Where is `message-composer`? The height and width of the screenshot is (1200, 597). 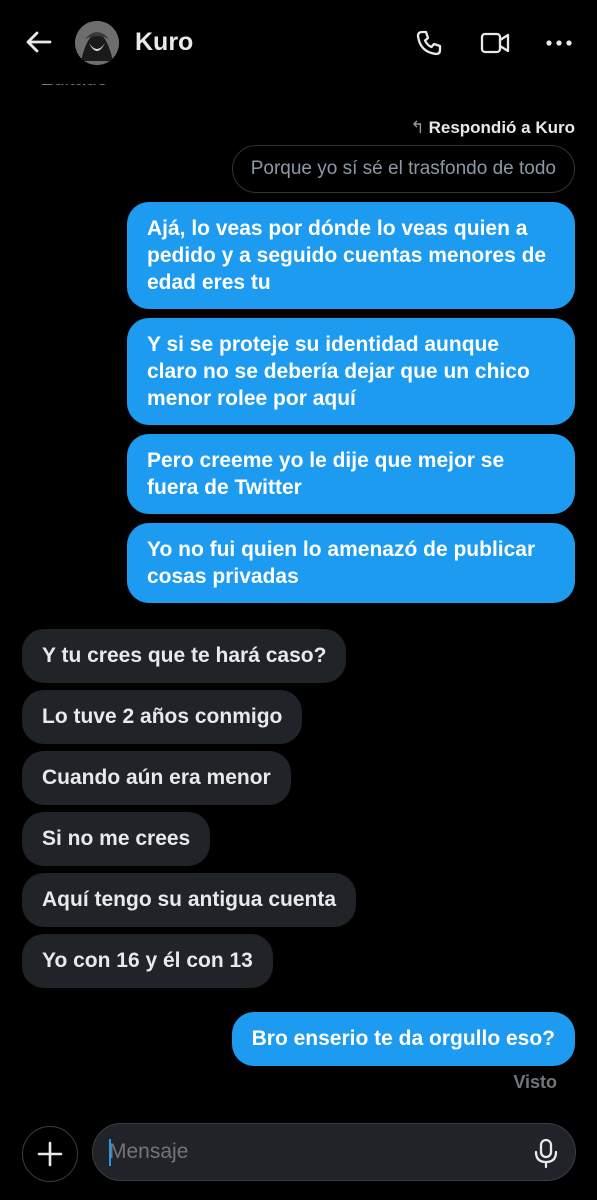 message-composer is located at coordinates (334, 1152).